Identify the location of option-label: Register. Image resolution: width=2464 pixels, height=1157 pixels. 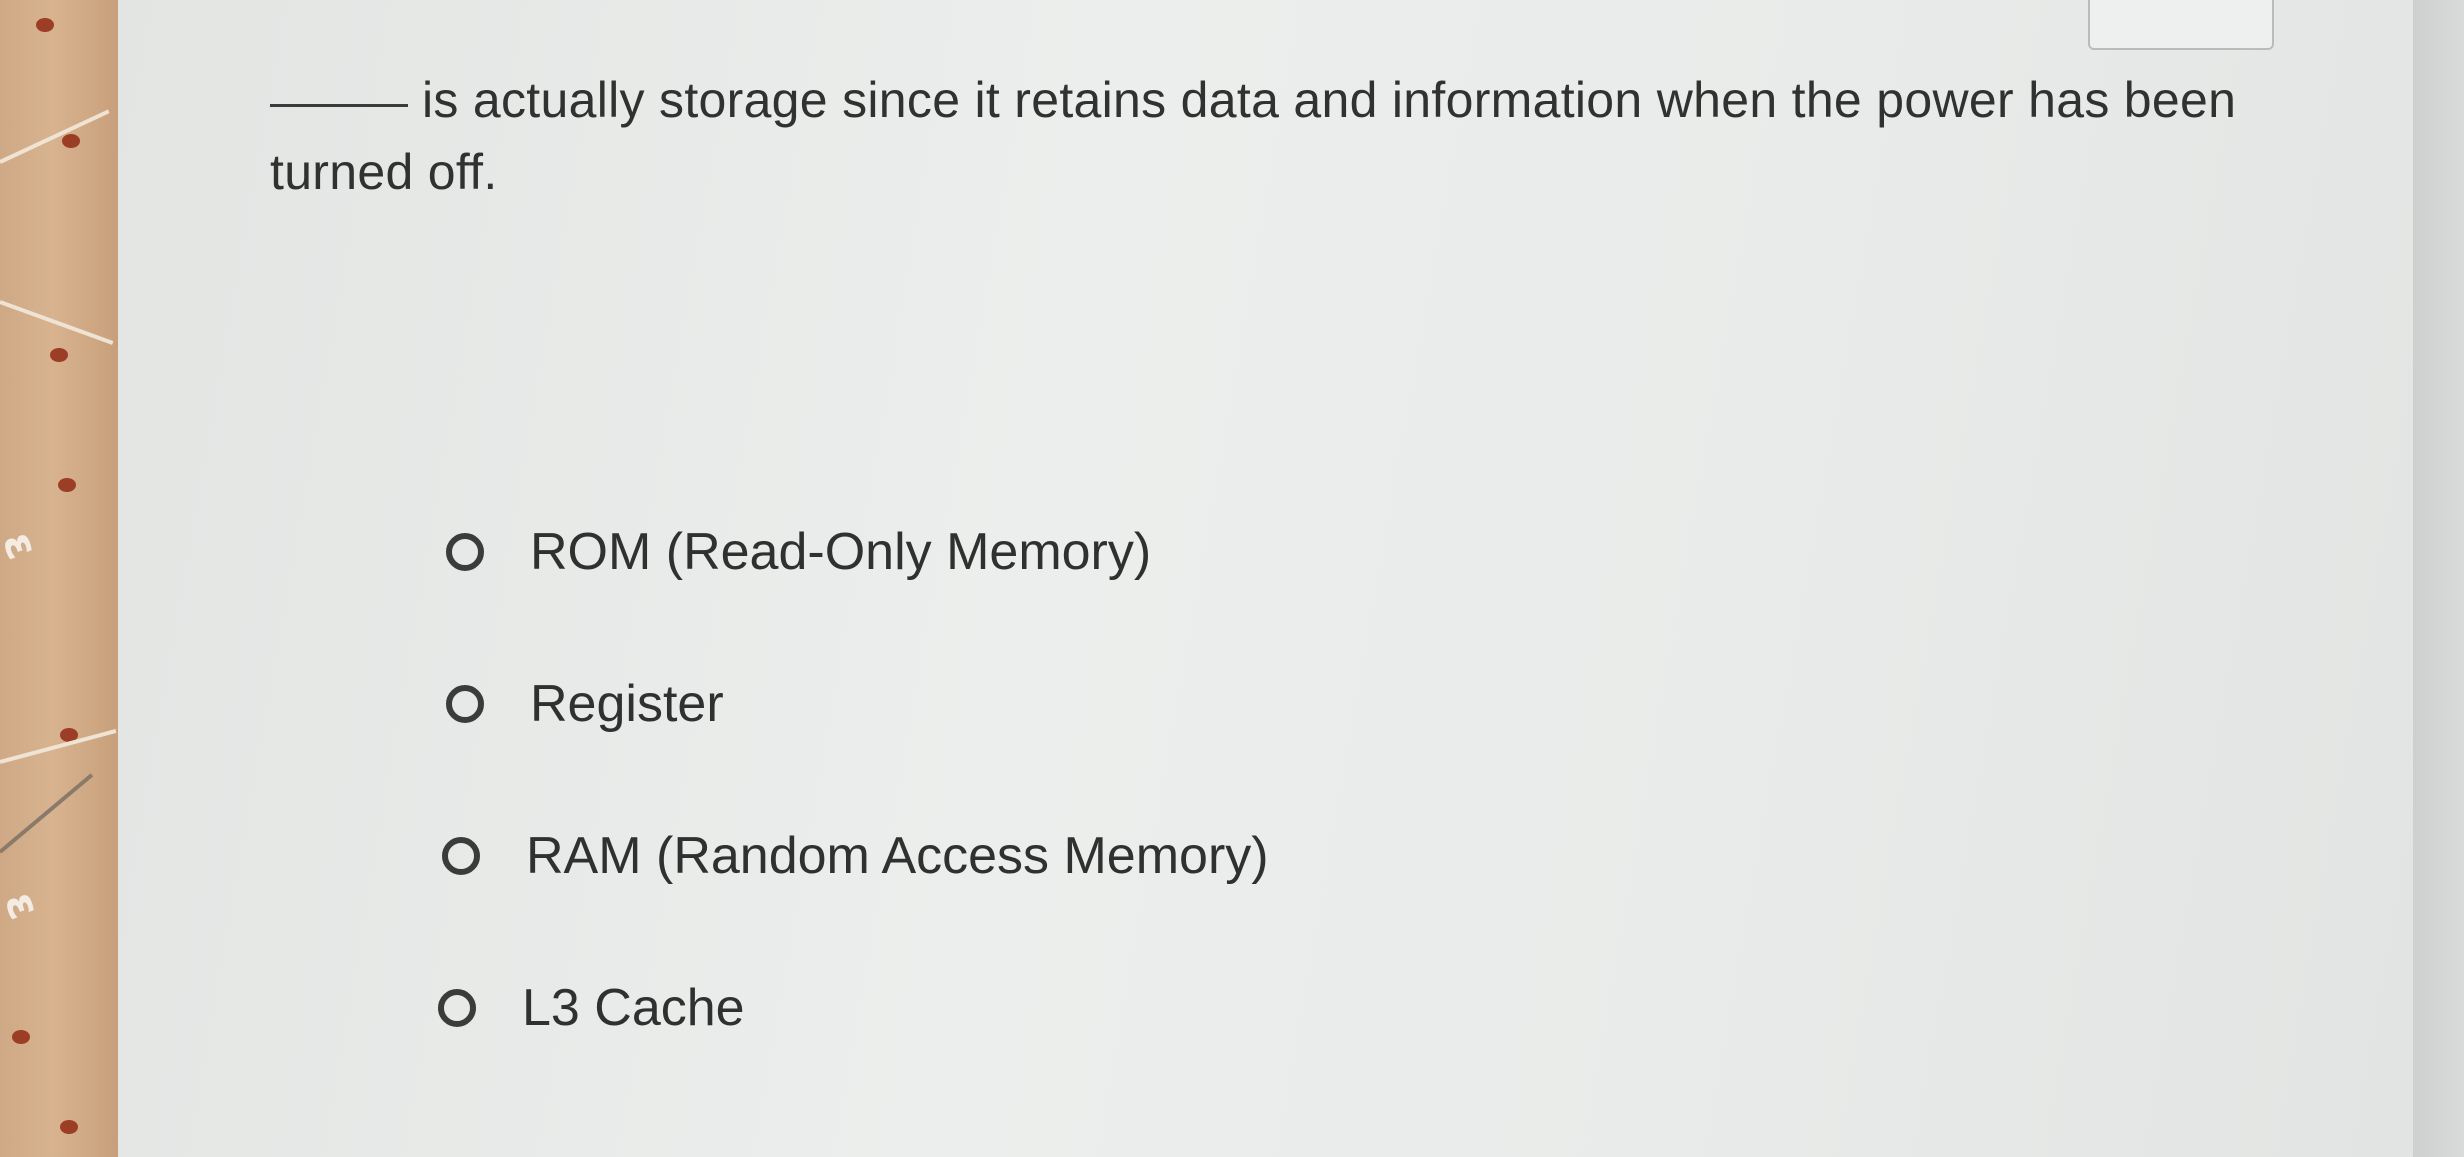
(627, 704).